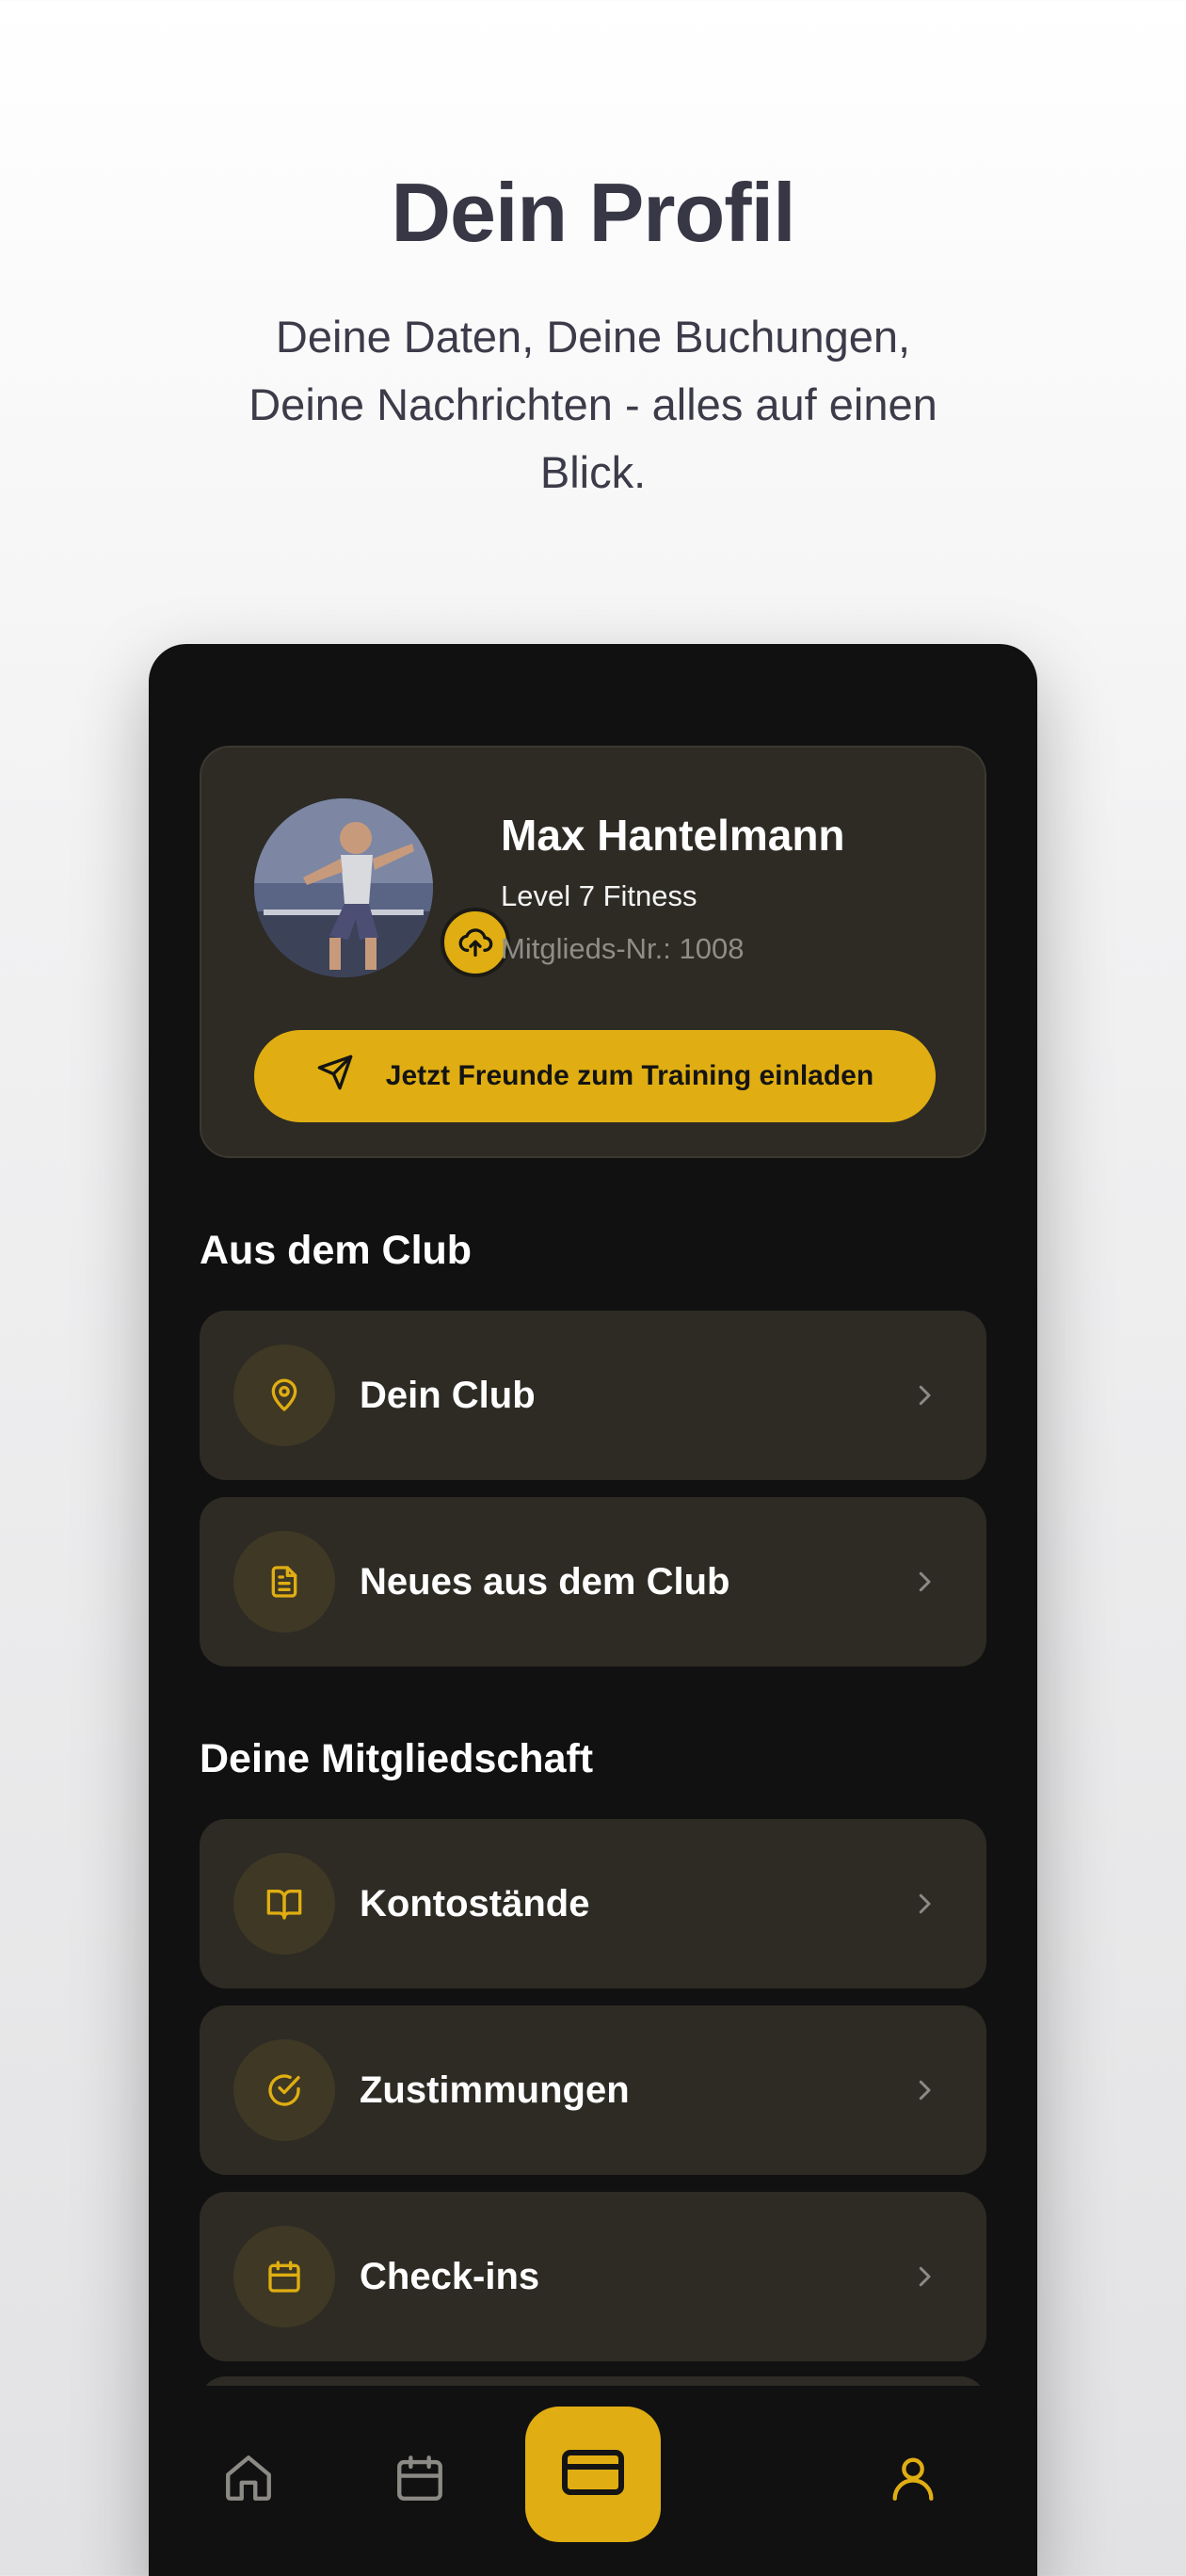 This screenshot has height=2576, width=1186. I want to click on cloud-upload-icon, so click(475, 942).